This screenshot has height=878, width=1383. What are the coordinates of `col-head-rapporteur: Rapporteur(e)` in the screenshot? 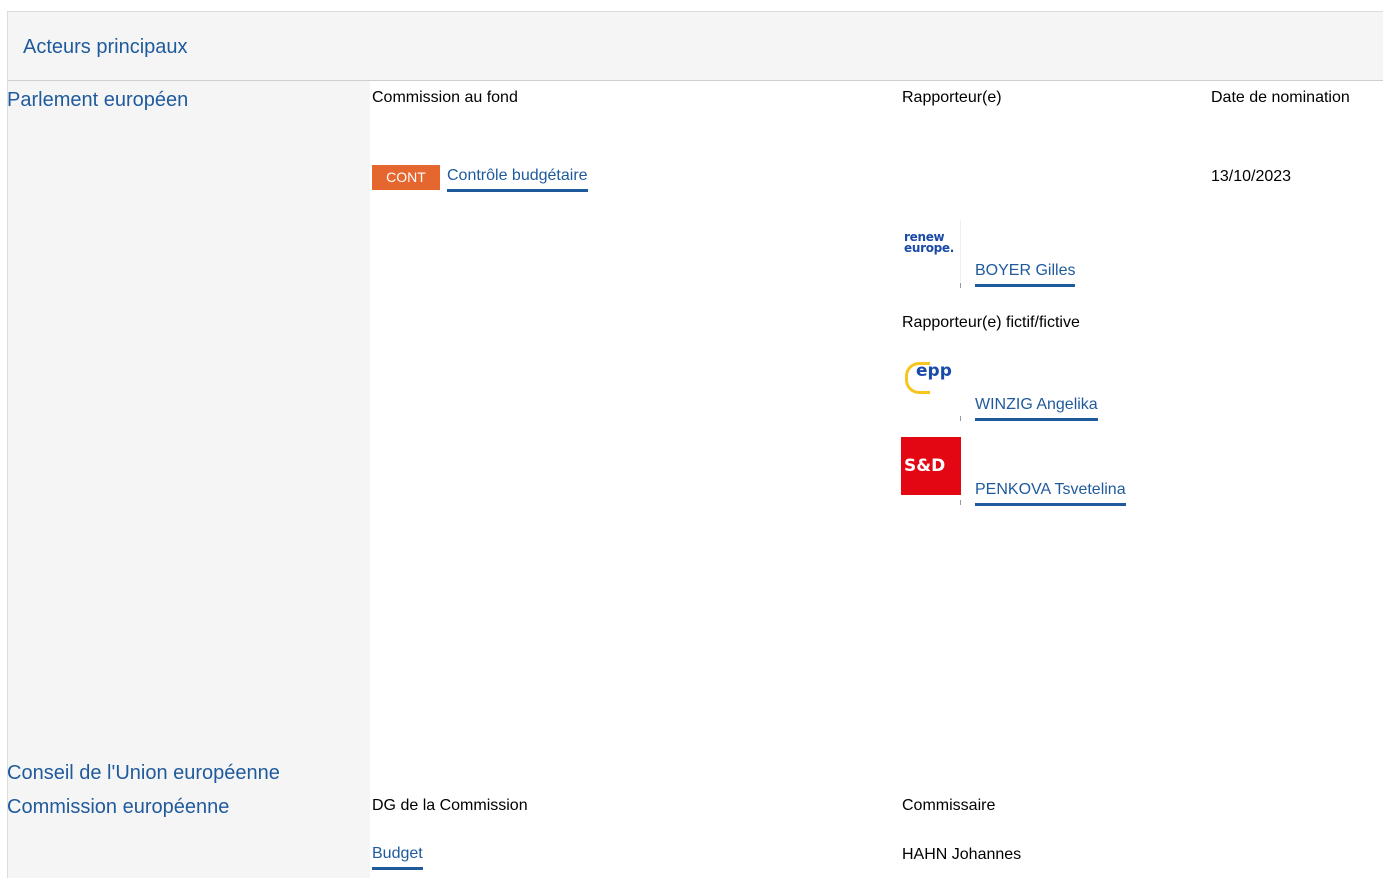 It's located at (952, 97).